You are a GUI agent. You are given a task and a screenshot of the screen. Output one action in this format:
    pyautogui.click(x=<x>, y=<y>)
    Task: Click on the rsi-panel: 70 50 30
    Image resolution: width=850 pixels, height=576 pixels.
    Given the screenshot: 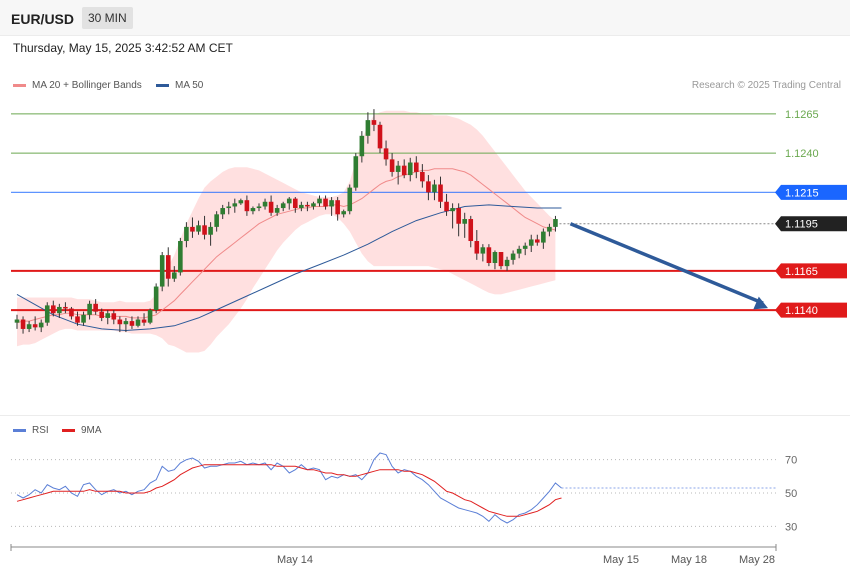 What is the action you would take?
    pyautogui.click(x=404, y=492)
    